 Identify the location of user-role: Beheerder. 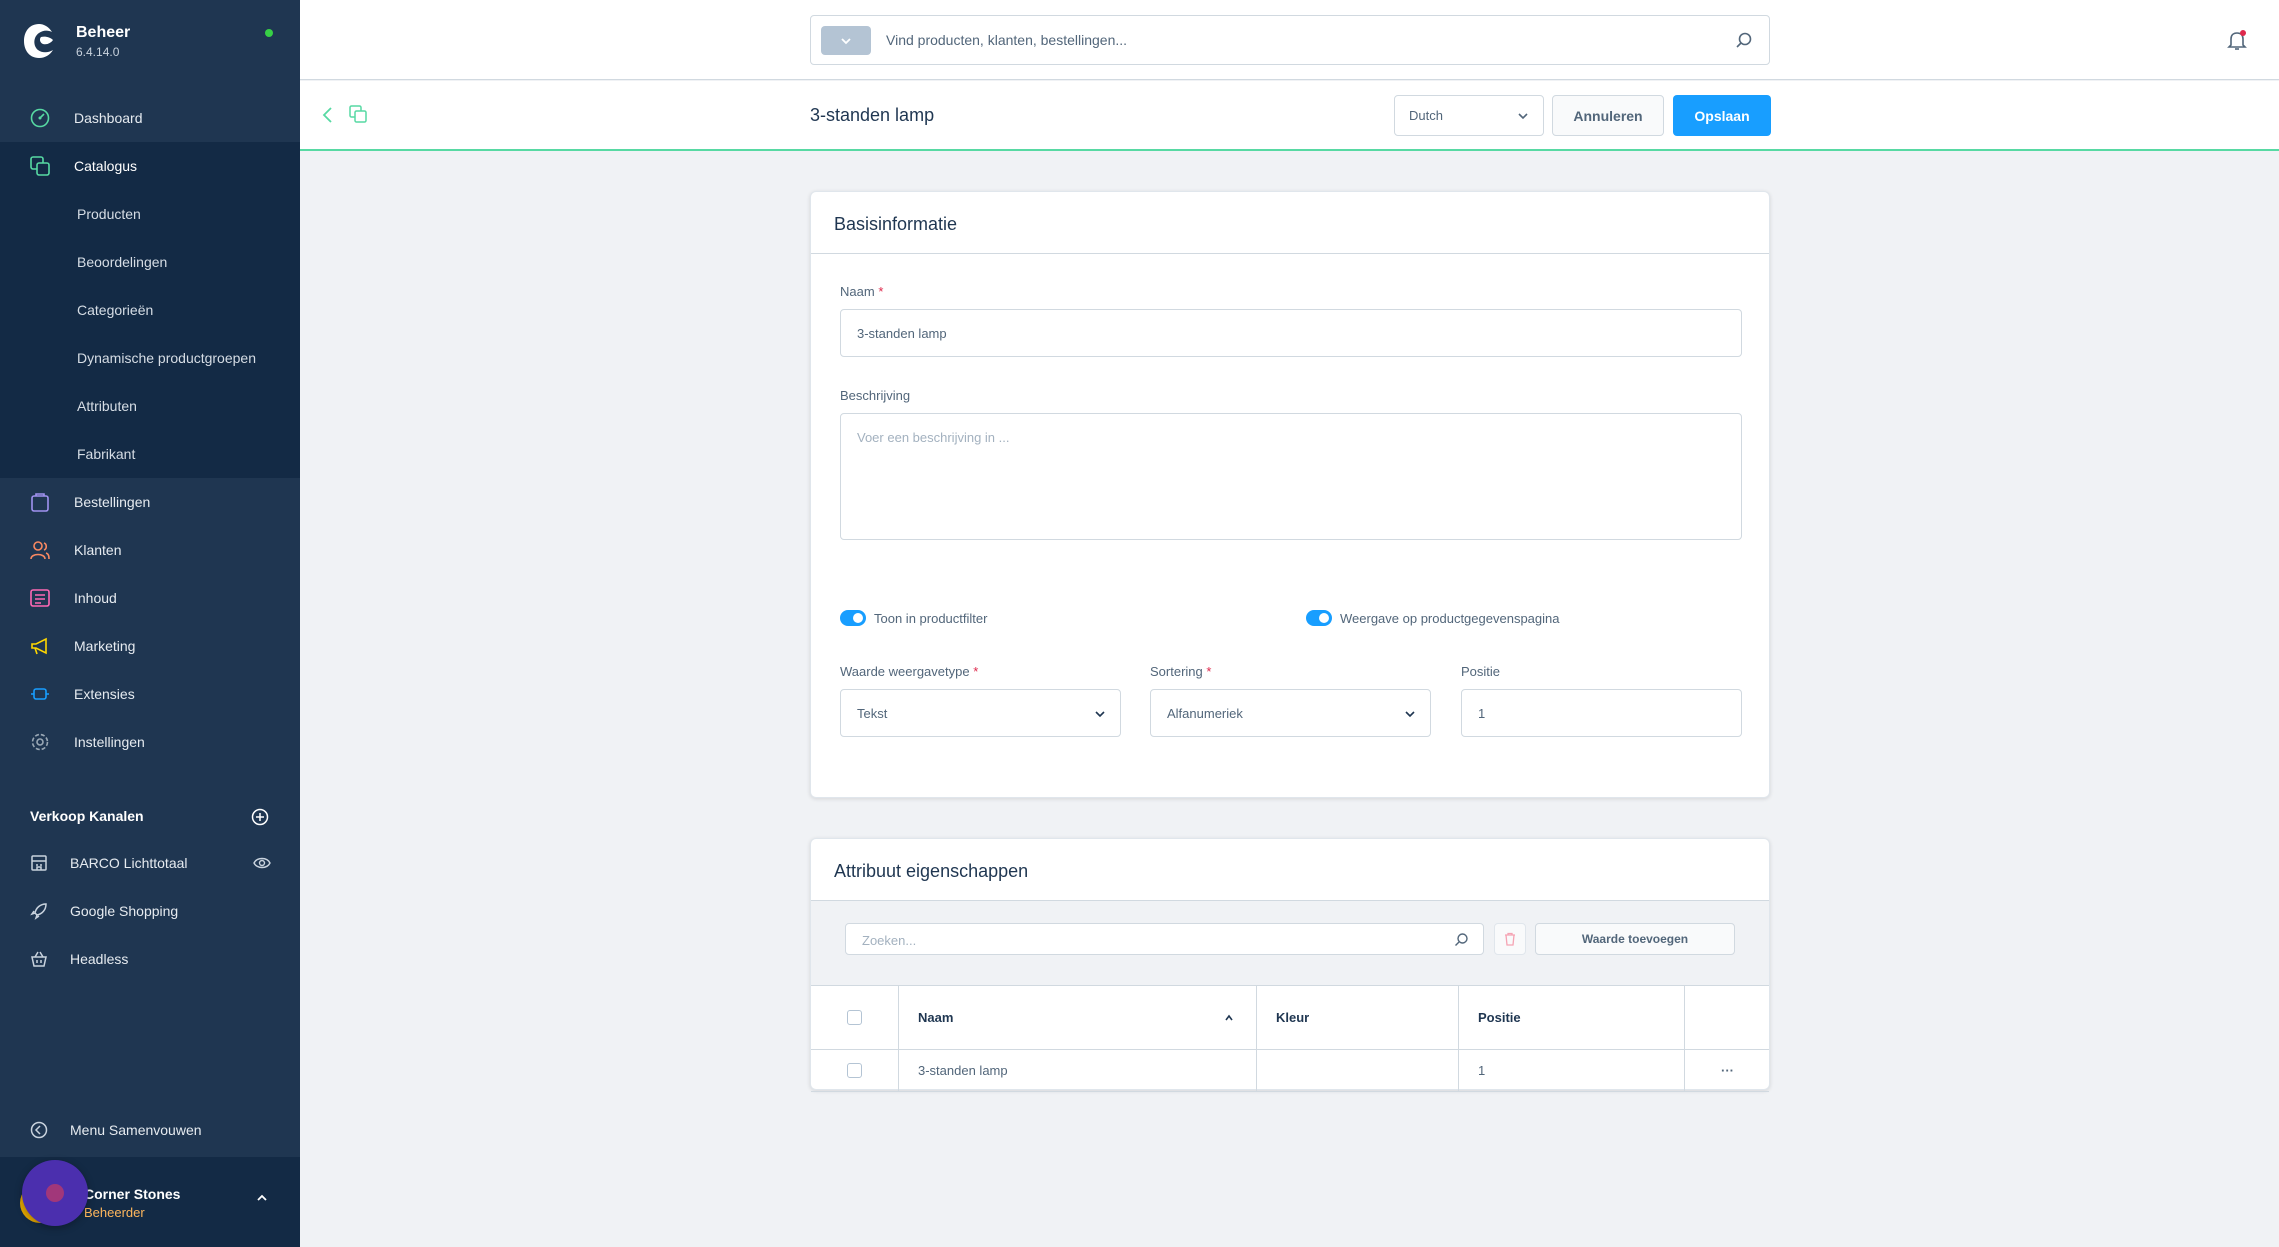
(114, 1212).